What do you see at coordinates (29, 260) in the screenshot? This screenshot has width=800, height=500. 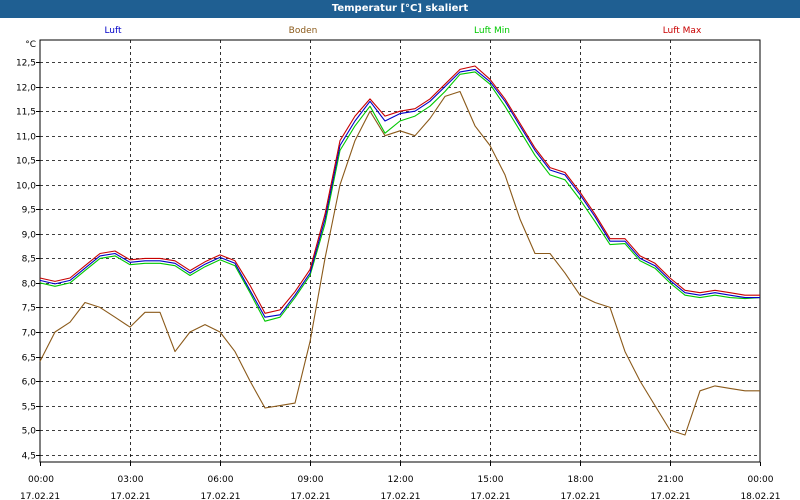 I see `y-tick-label: 8,5` at bounding box center [29, 260].